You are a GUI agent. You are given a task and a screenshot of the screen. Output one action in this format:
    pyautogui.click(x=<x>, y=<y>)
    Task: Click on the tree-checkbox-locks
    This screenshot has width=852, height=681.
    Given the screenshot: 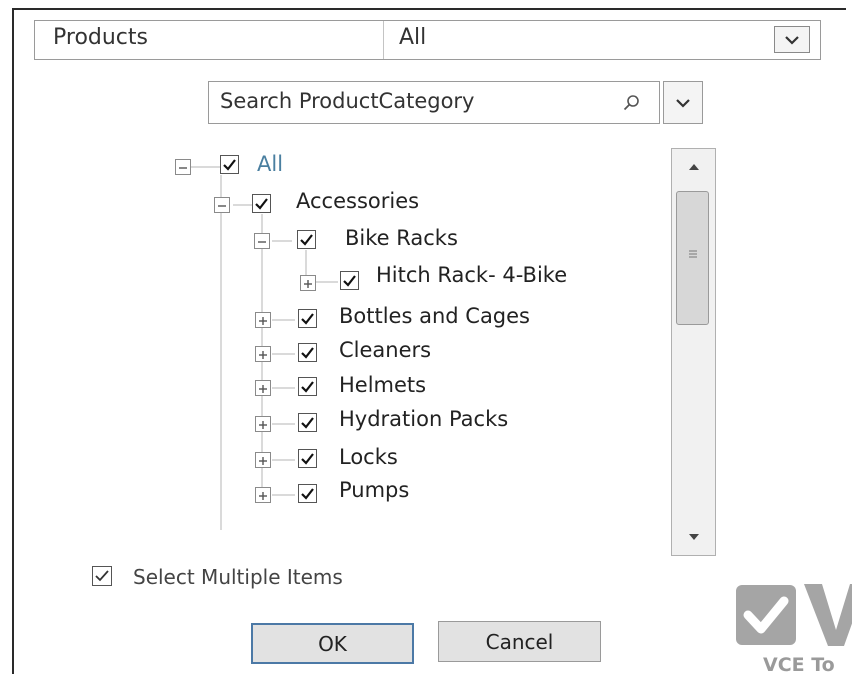 What is the action you would take?
    pyautogui.click(x=307, y=458)
    